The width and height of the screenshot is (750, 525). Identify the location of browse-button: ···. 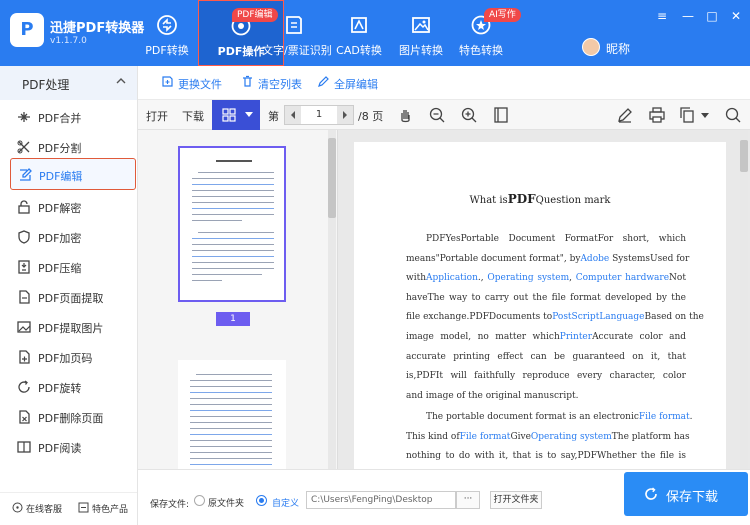
(468, 500).